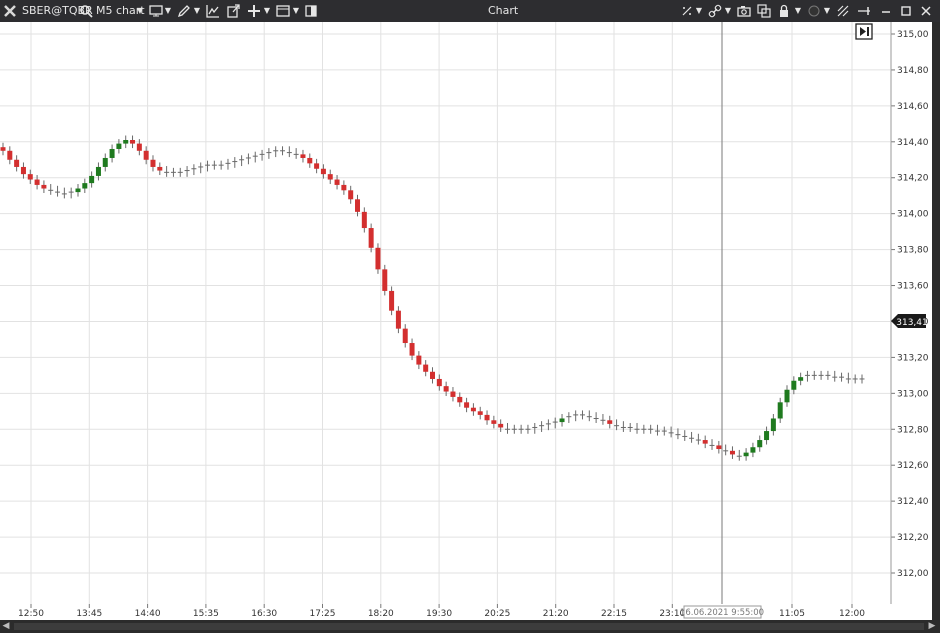 The image size is (940, 633). I want to click on magnet-icon, so click(687, 11).